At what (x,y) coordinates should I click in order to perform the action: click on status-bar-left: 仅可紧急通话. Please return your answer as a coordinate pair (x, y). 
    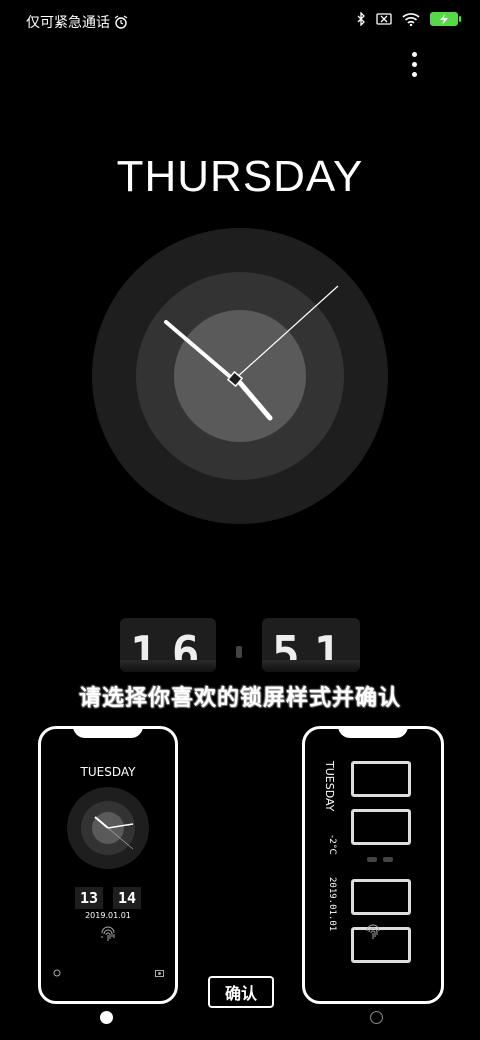
    Looking at the image, I should click on (77, 22).